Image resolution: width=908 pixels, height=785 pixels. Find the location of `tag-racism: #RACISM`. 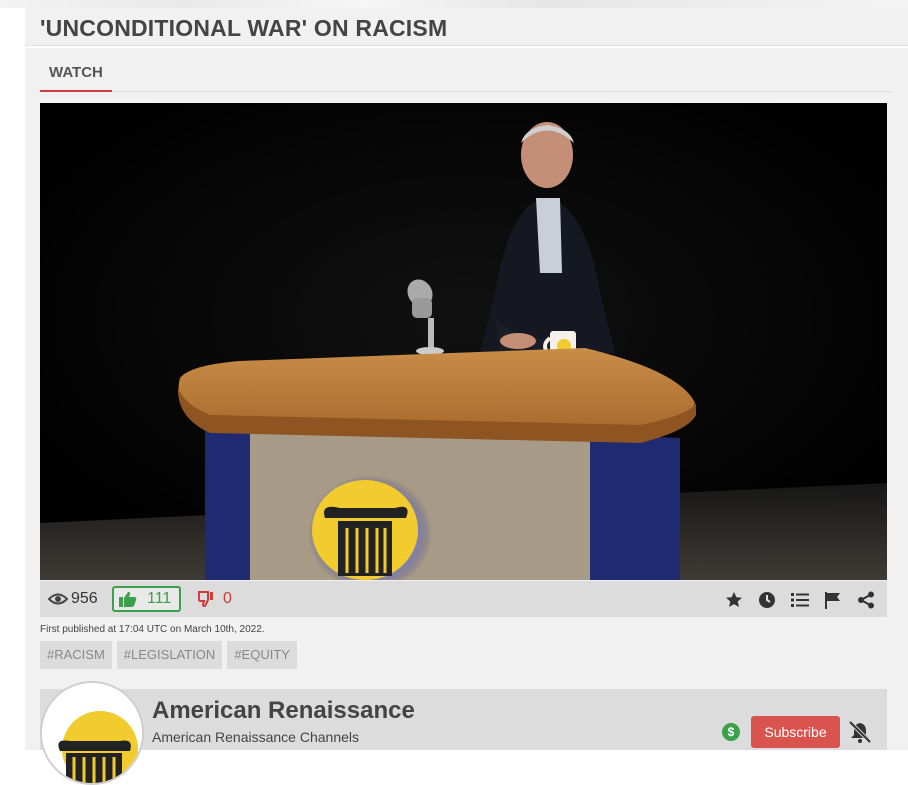

tag-racism: #RACISM is located at coordinates (76, 655).